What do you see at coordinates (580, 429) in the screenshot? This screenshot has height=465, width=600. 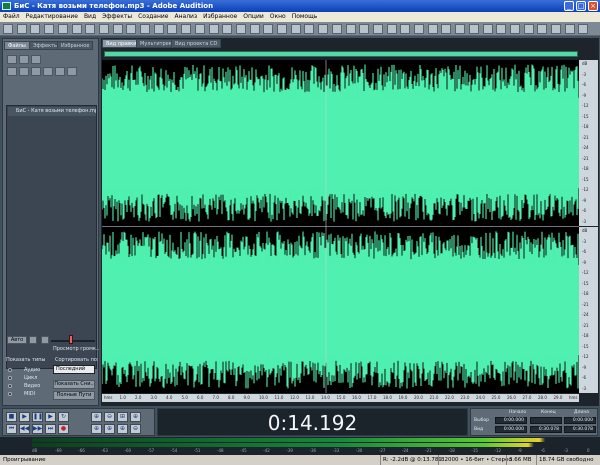 I see `view-length-field: 0:30.078` at bounding box center [580, 429].